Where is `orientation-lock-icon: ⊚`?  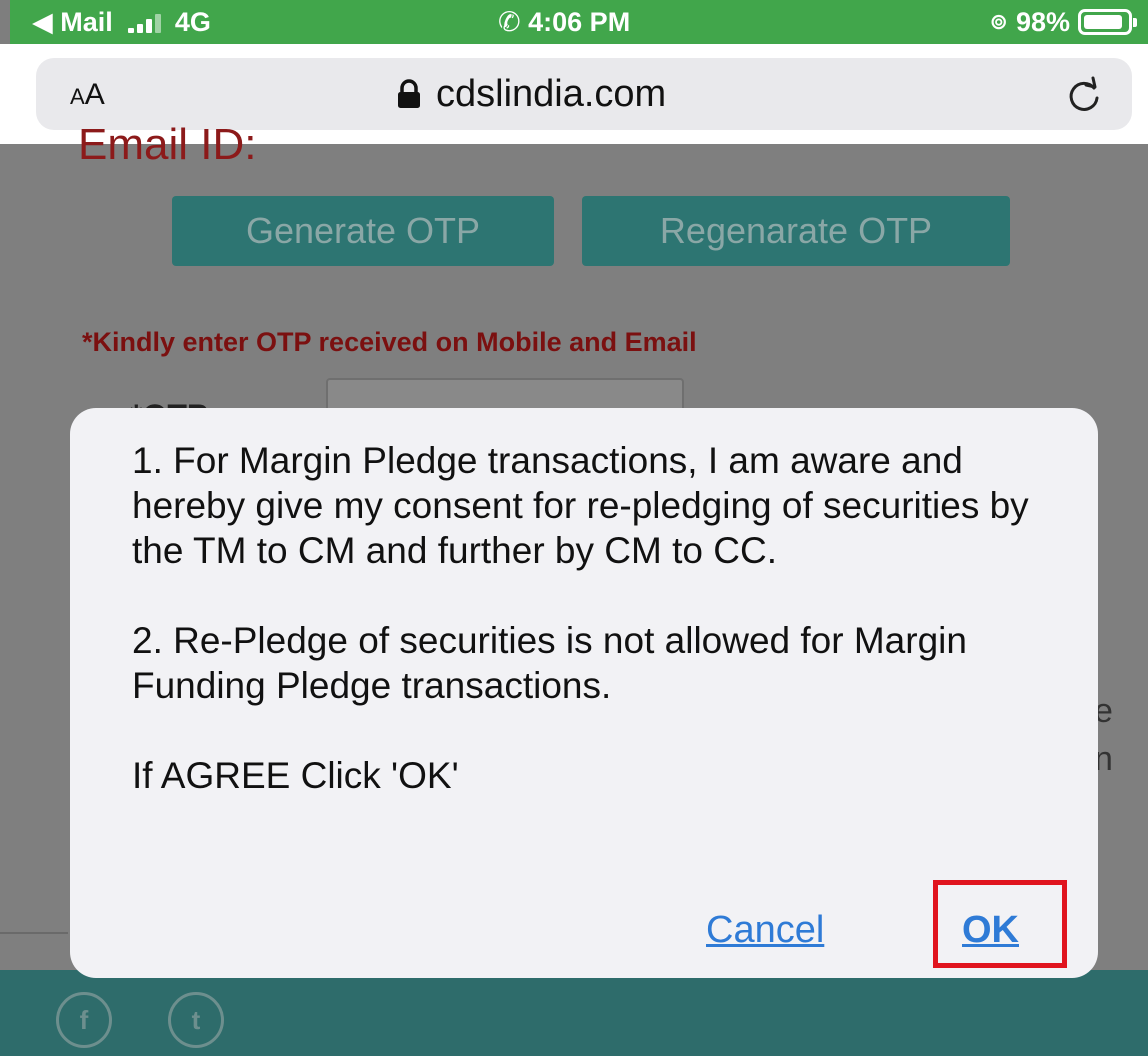 orientation-lock-icon: ⊚ is located at coordinates (998, 21).